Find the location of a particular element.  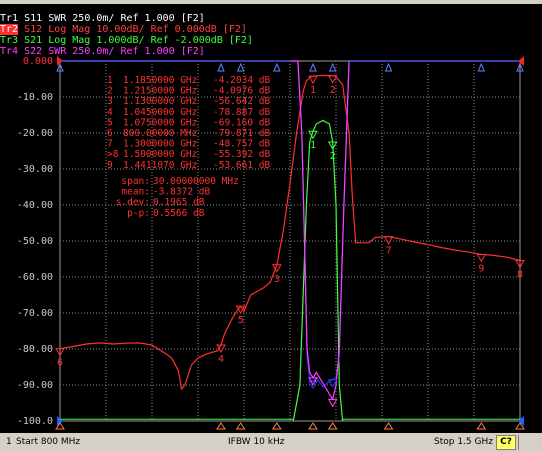

marker-3-top-indicator is located at coordinates (277, 67).